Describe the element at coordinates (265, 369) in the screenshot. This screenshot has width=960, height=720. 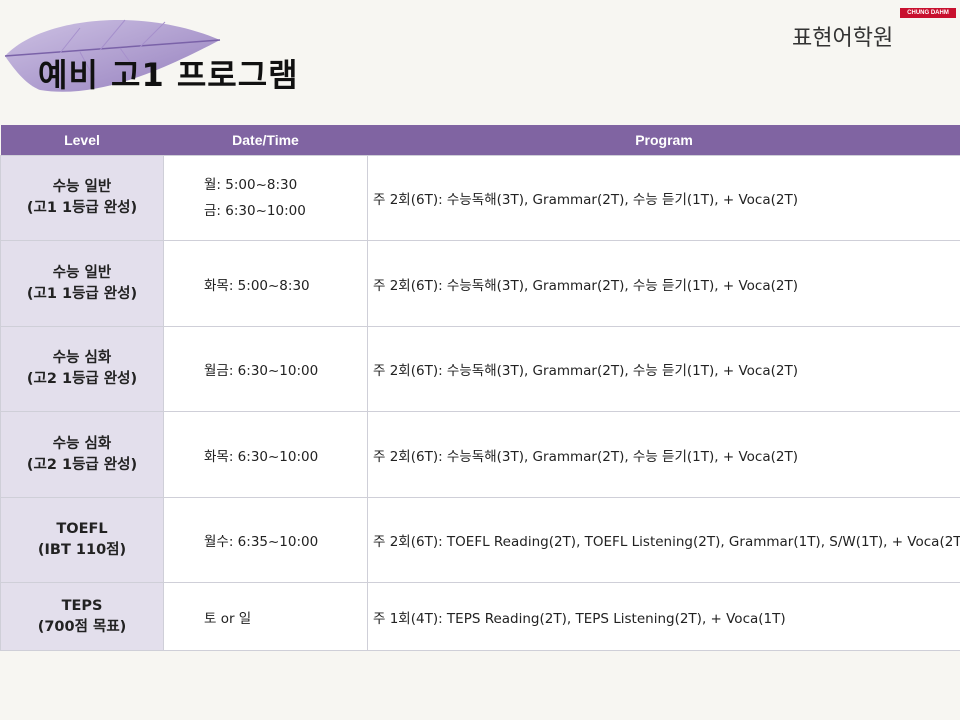
I see `time-cell: 월금: 6:30~10:00` at that location.